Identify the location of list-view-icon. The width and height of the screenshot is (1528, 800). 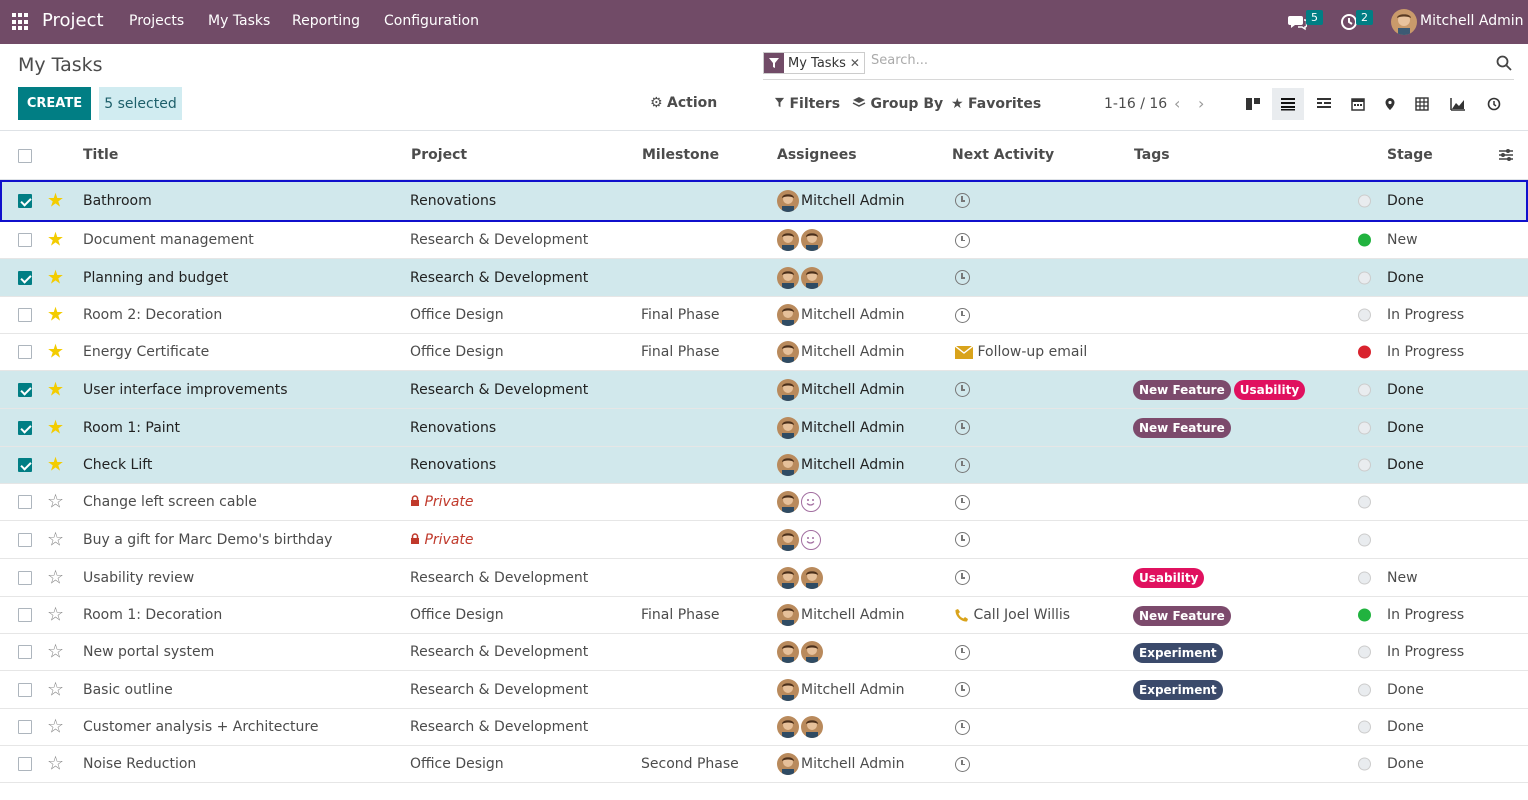
(1288, 104).